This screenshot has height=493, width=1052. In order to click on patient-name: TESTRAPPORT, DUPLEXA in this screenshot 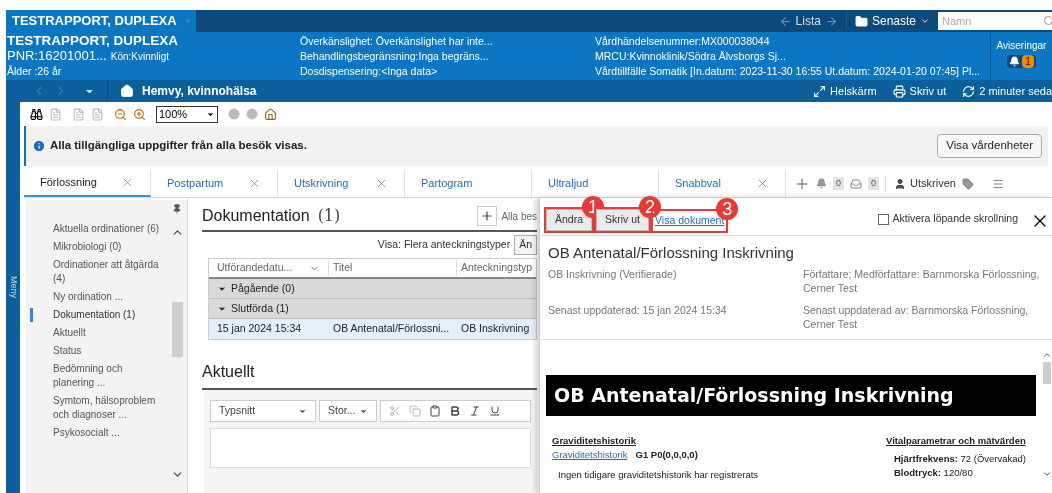, I will do `click(93, 40)`.